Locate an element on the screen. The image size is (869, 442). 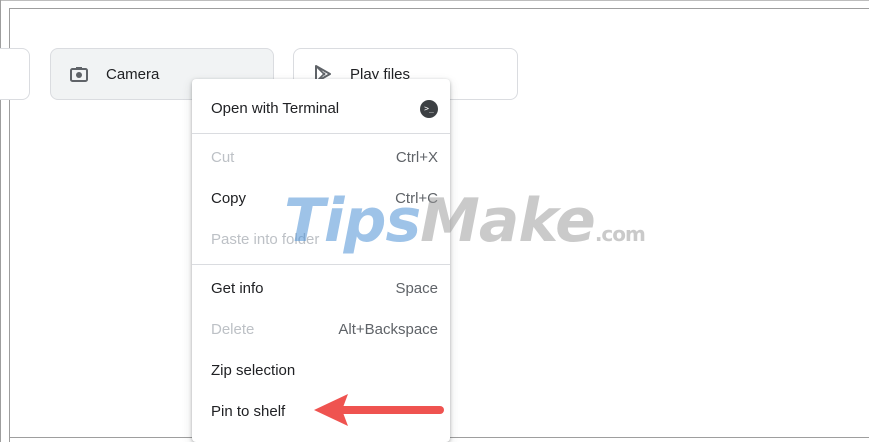
menu-item-label: Copy is located at coordinates (229, 198).